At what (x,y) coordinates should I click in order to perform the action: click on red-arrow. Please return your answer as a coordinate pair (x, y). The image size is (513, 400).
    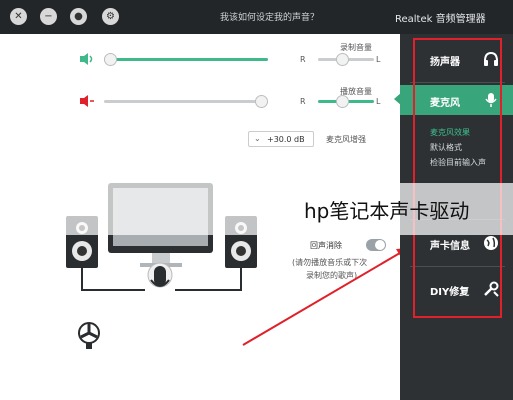
    Looking at the image, I should click on (325, 297).